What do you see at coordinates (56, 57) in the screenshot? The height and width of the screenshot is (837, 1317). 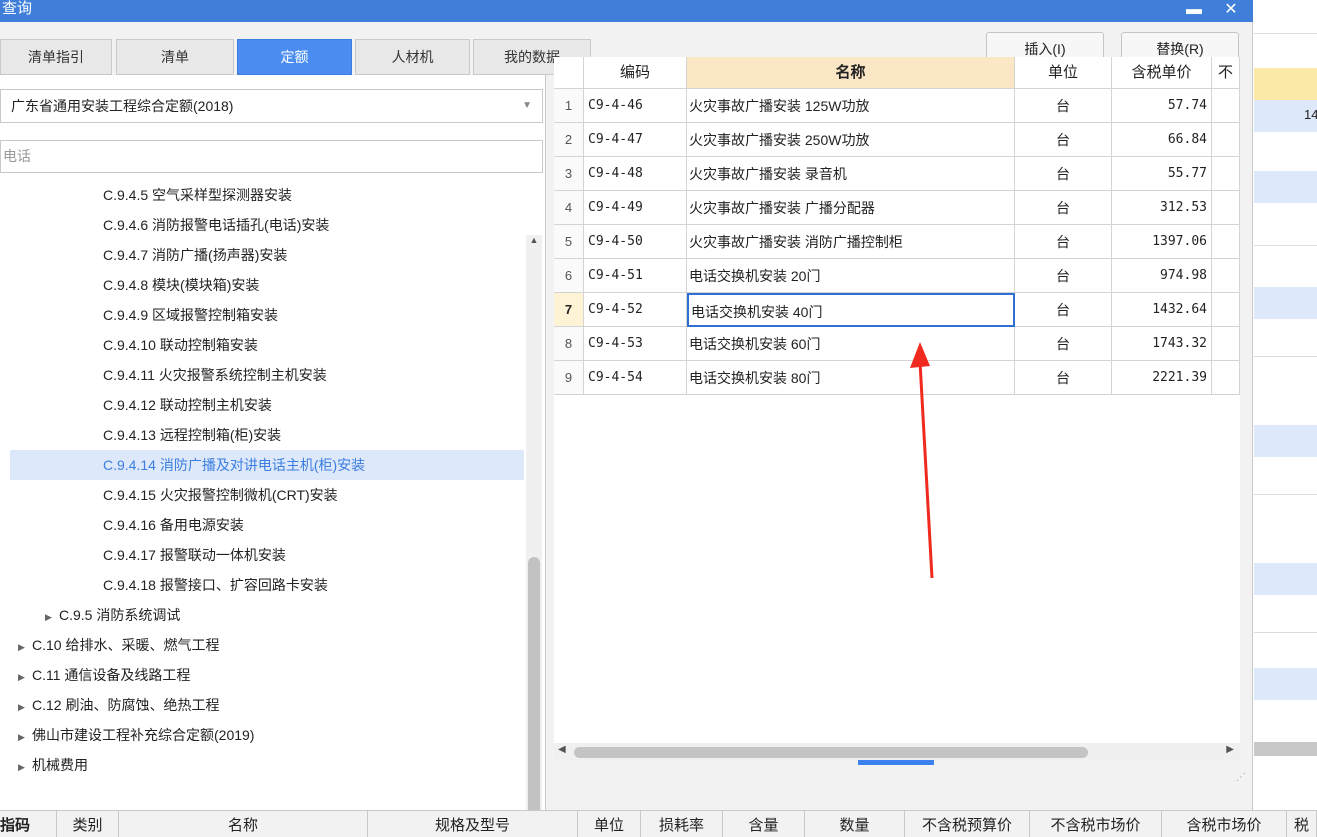 I see `tab-list-guide: 清单指引` at bounding box center [56, 57].